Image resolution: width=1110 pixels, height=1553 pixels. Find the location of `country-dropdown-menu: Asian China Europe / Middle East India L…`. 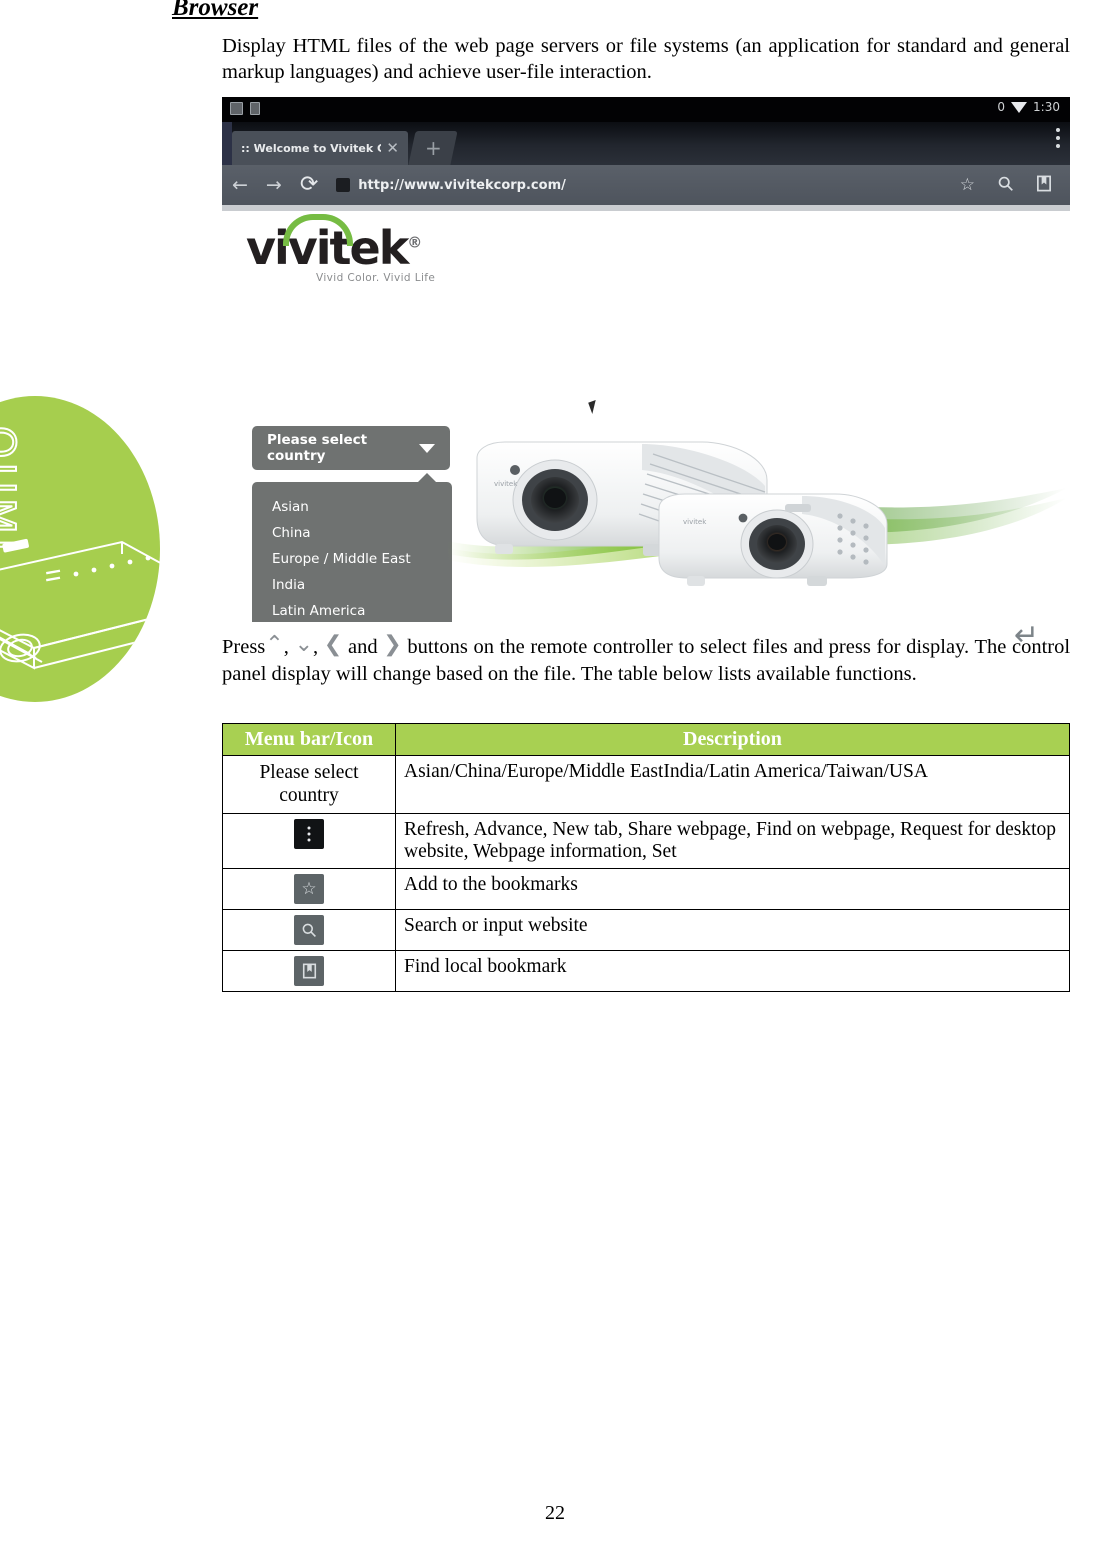

country-dropdown-menu: Asian China Europe / Middle East India L… is located at coordinates (352, 547).